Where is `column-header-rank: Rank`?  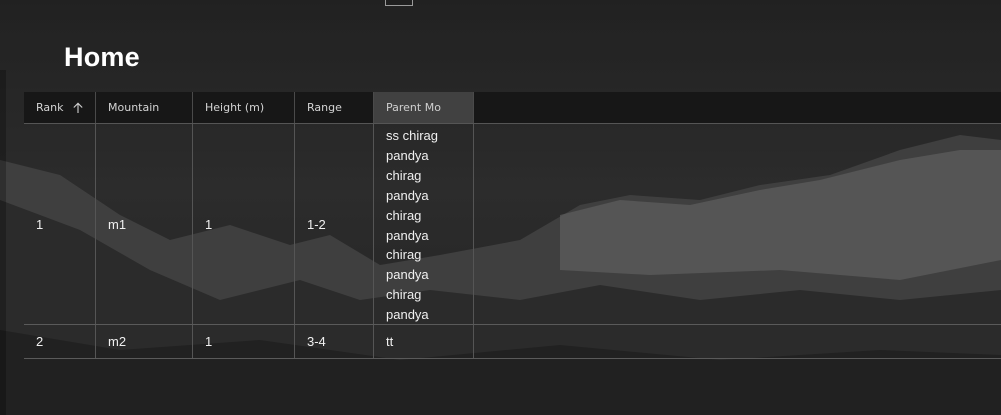 column-header-rank: Rank is located at coordinates (60, 107).